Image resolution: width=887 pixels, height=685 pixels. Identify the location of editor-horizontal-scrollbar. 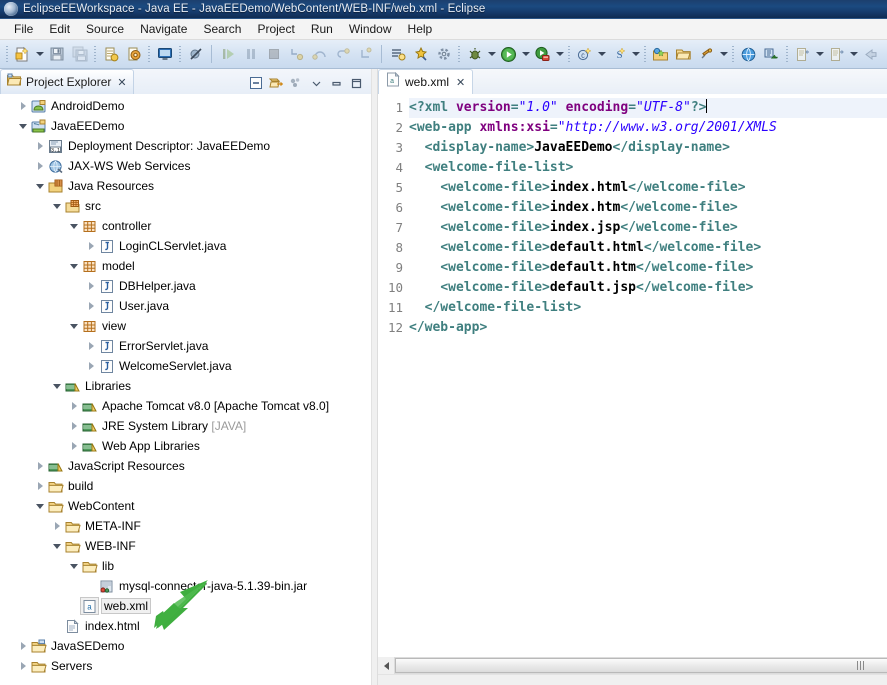
(632, 665).